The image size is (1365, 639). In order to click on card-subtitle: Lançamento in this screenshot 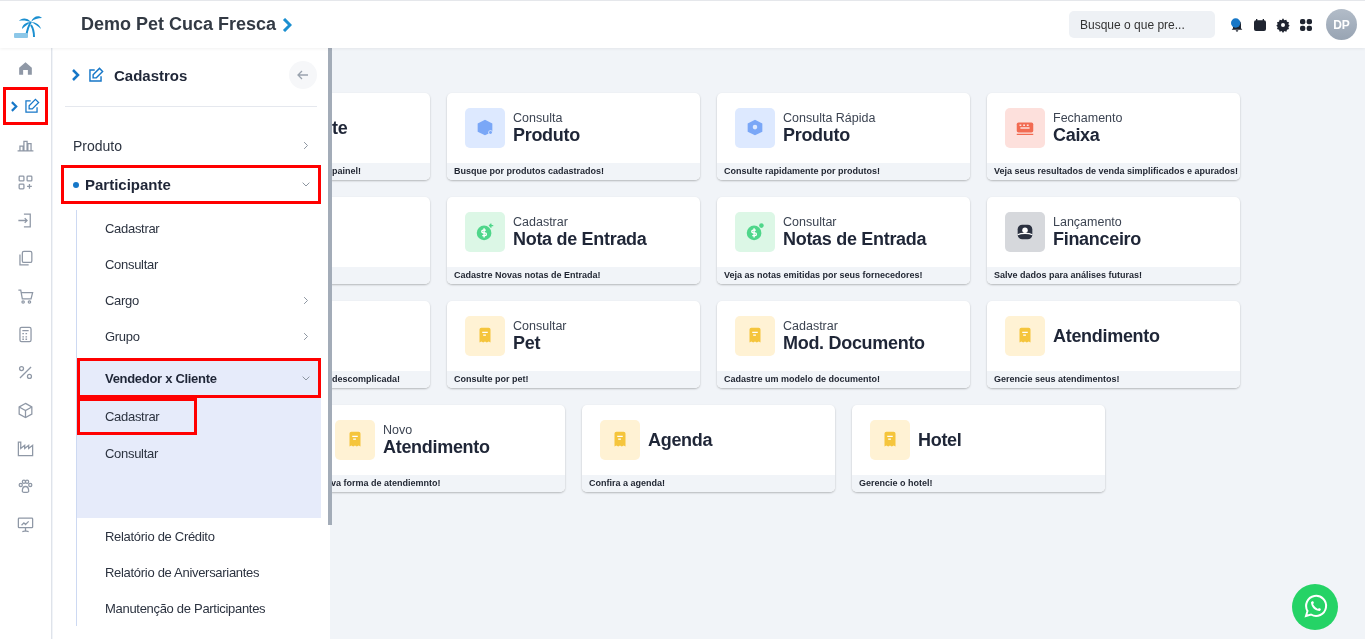, I will do `click(1088, 221)`.